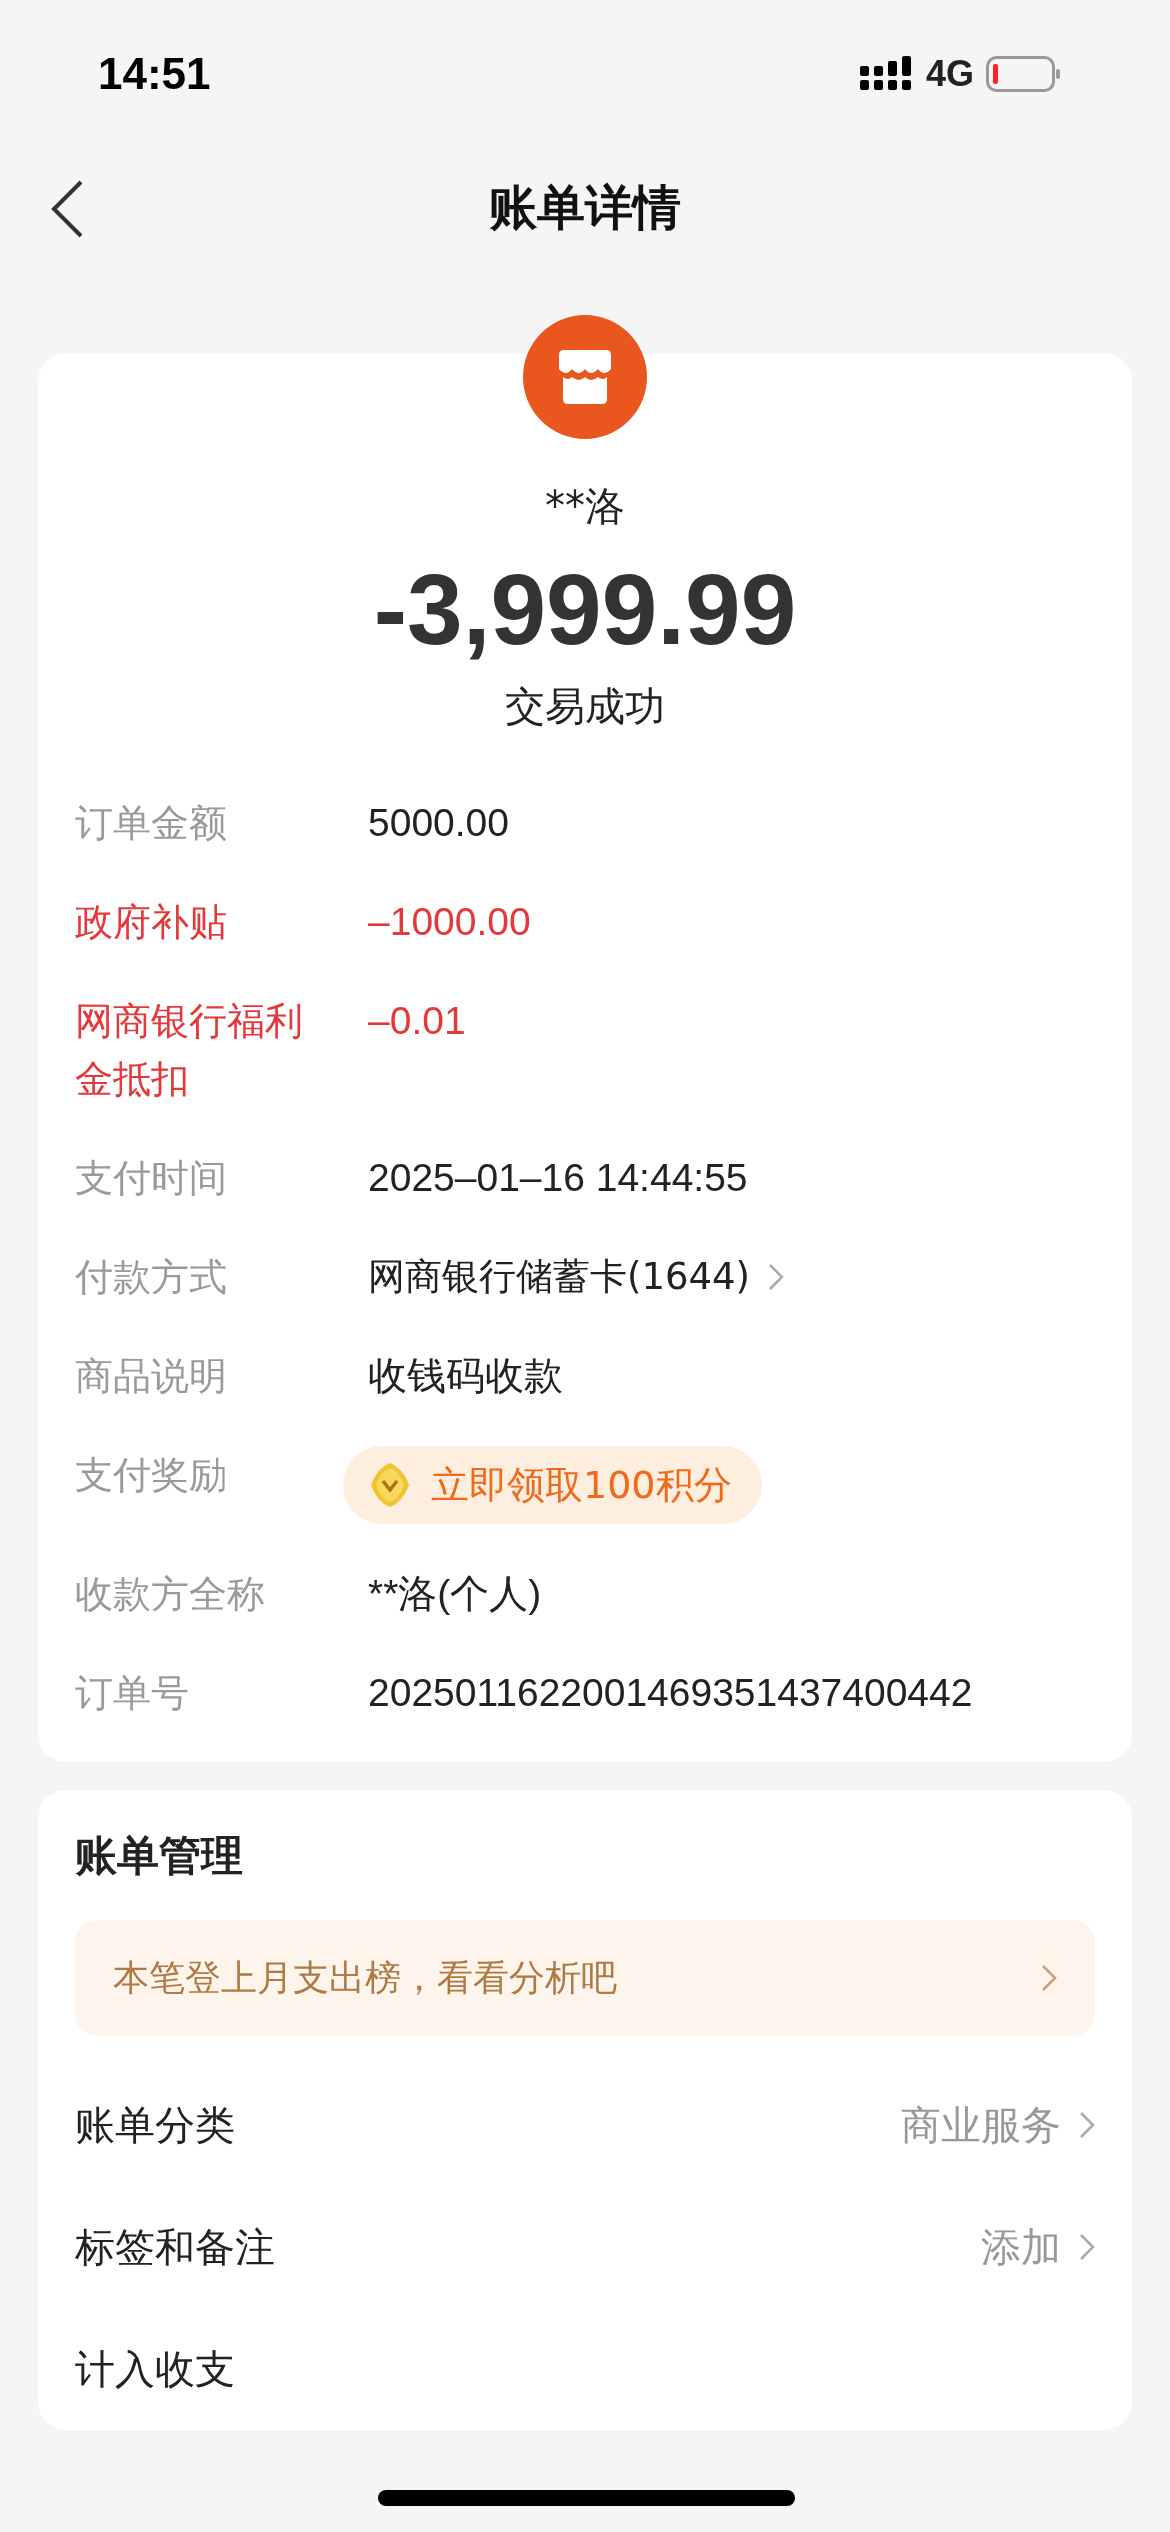  What do you see at coordinates (155, 2125) in the screenshot?
I see `setting-label: 账单分类` at bounding box center [155, 2125].